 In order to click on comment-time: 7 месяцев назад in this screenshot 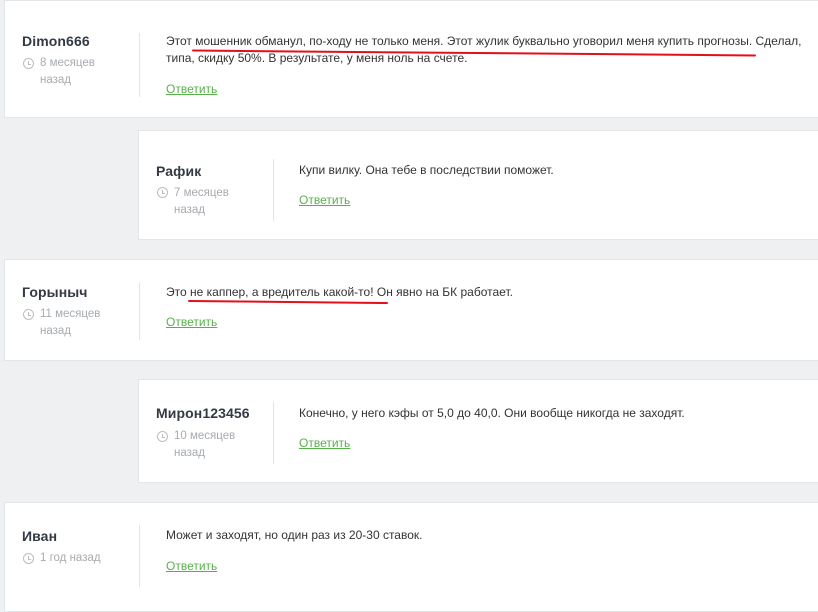, I will do `click(201, 201)`.